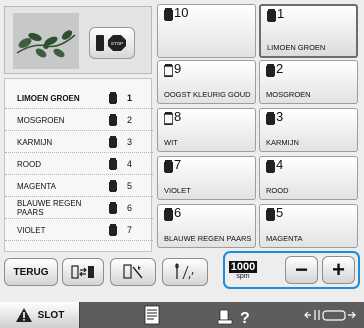 The width and height of the screenshot is (364, 328). What do you see at coordinates (208, 238) in the screenshot?
I see `needle-color-name: BLAUWE REGEN PAARS` at bounding box center [208, 238].